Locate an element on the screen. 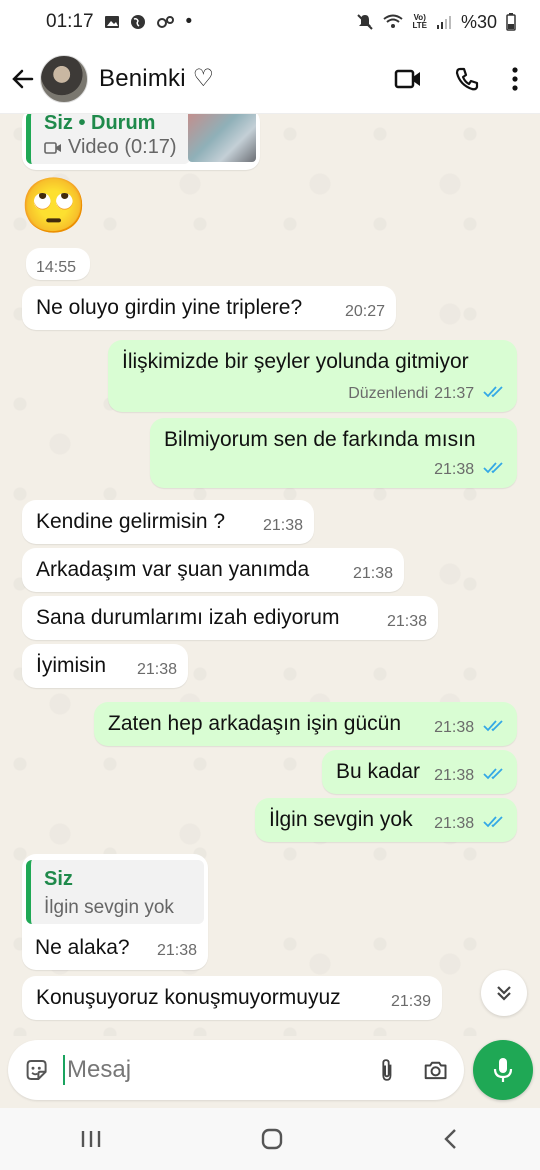 The image size is (540, 1170). message-bubble-incoming: Arkadaşım var şuan yanımda 21:38 is located at coordinates (213, 570).